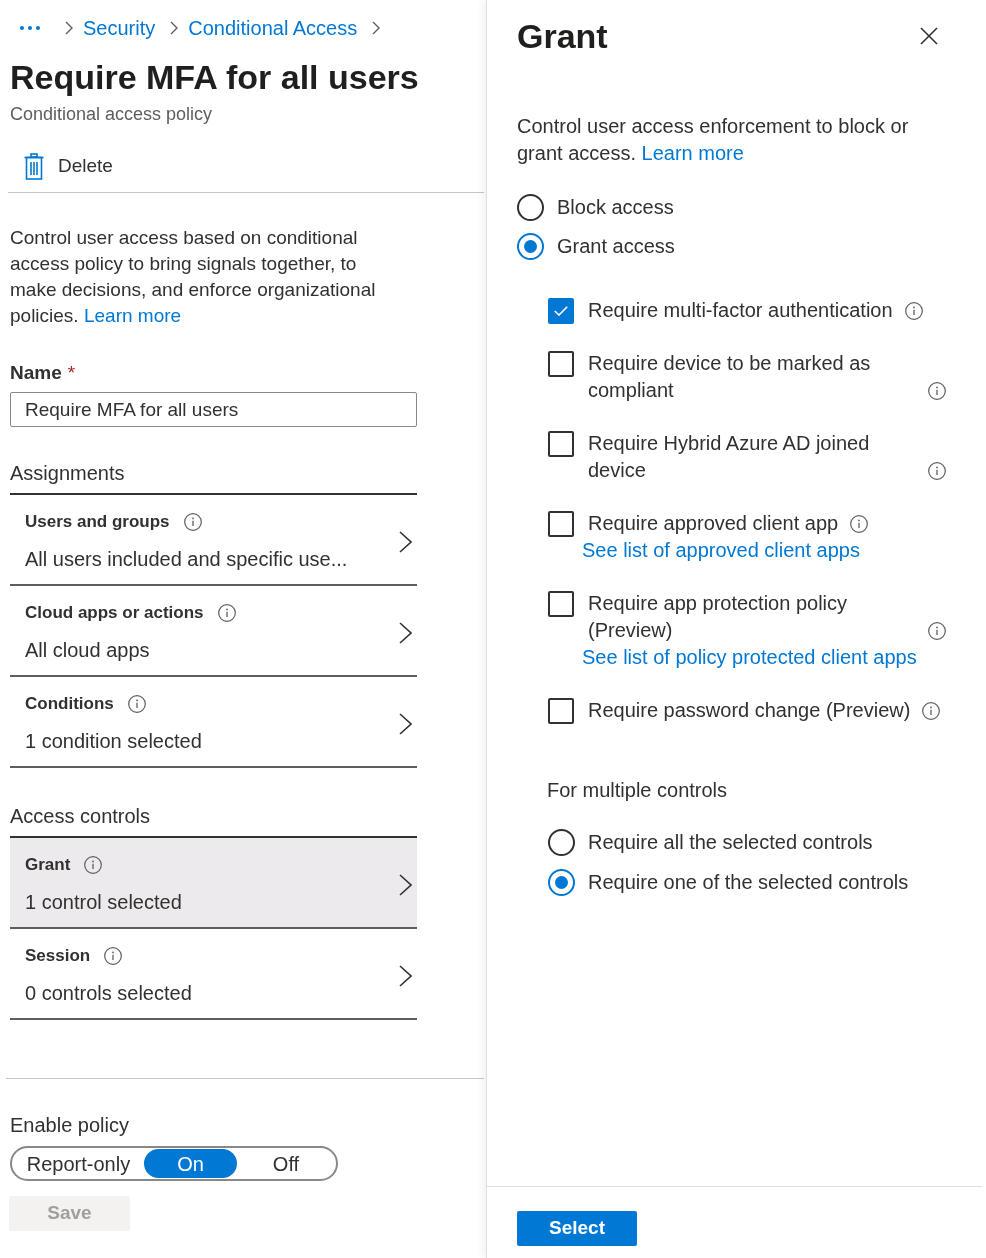 This screenshot has height=1258, width=986. Describe the element at coordinates (67, 473) in the screenshot. I see `section-heading: Assignments` at that location.